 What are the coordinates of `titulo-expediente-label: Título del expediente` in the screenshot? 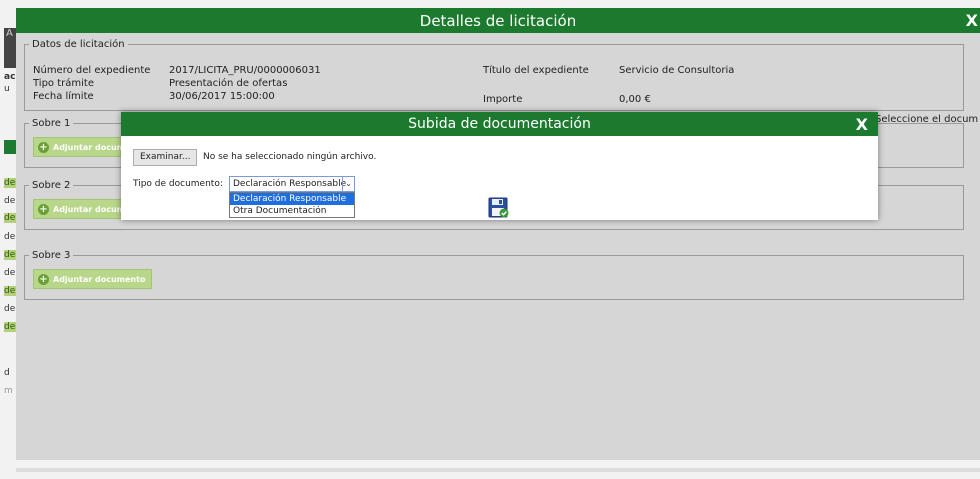 It's located at (536, 70).